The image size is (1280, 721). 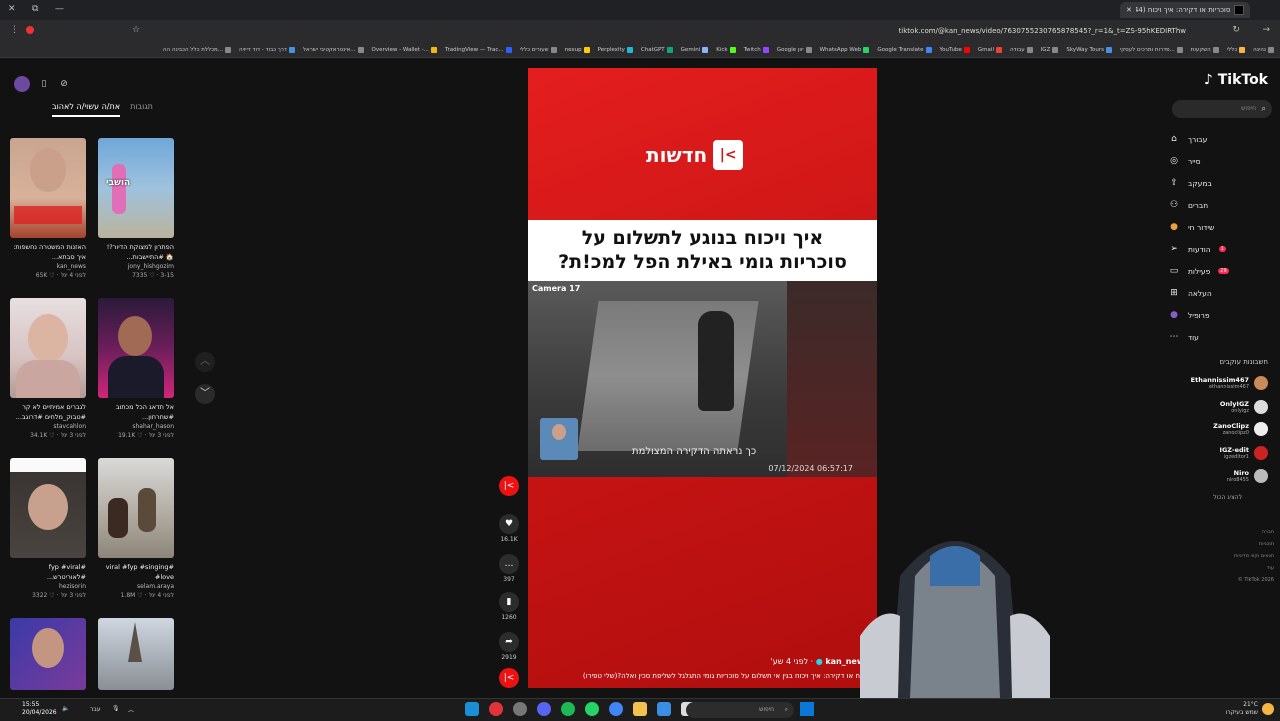 I want to click on share-icon: ➦, so click(x=509, y=642).